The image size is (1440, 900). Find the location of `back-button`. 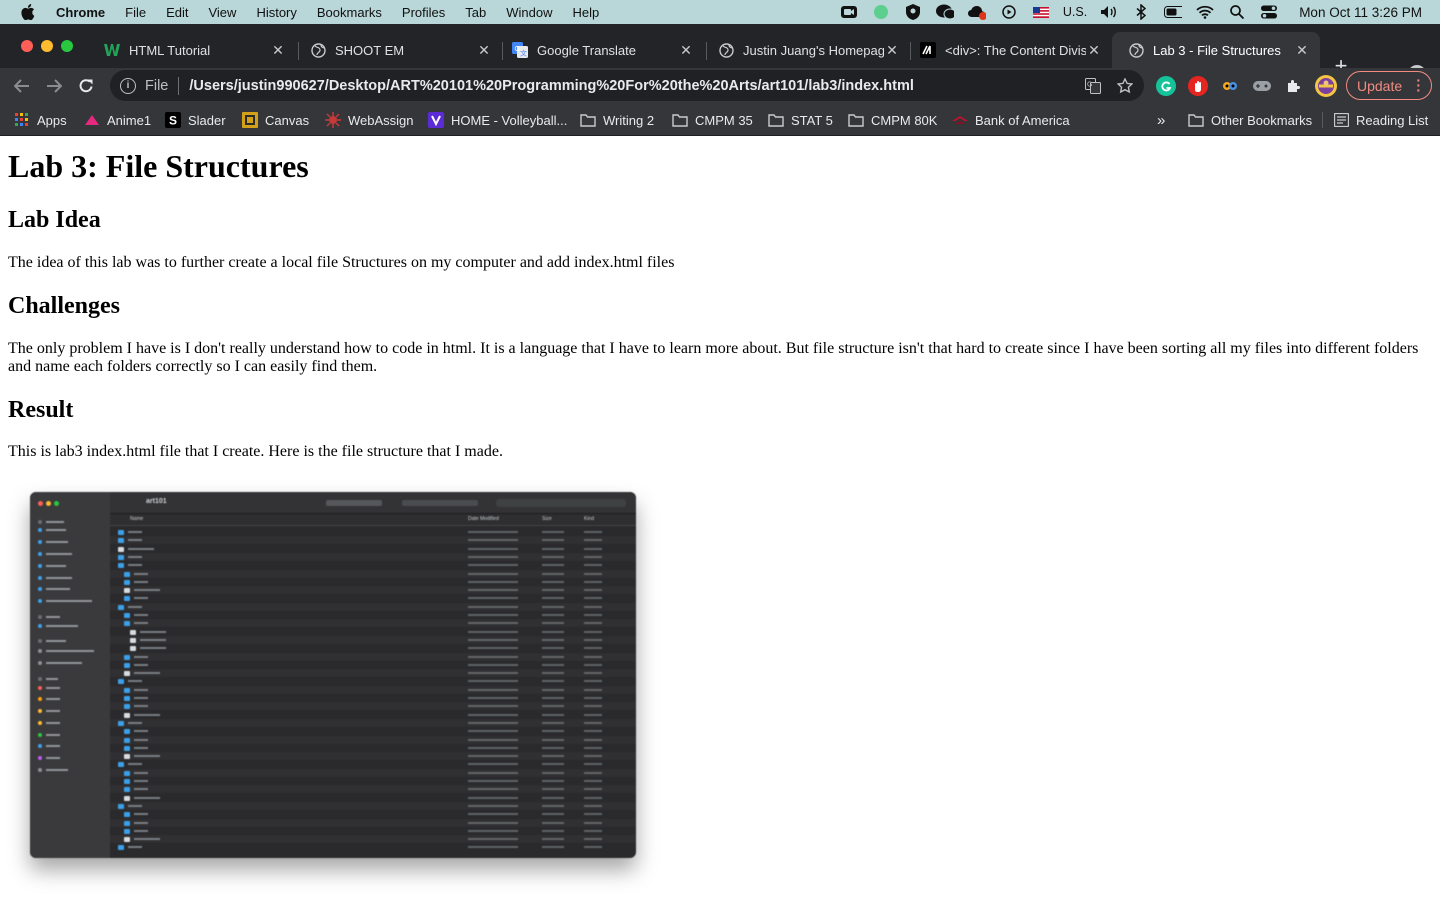

back-button is located at coordinates (22, 86).